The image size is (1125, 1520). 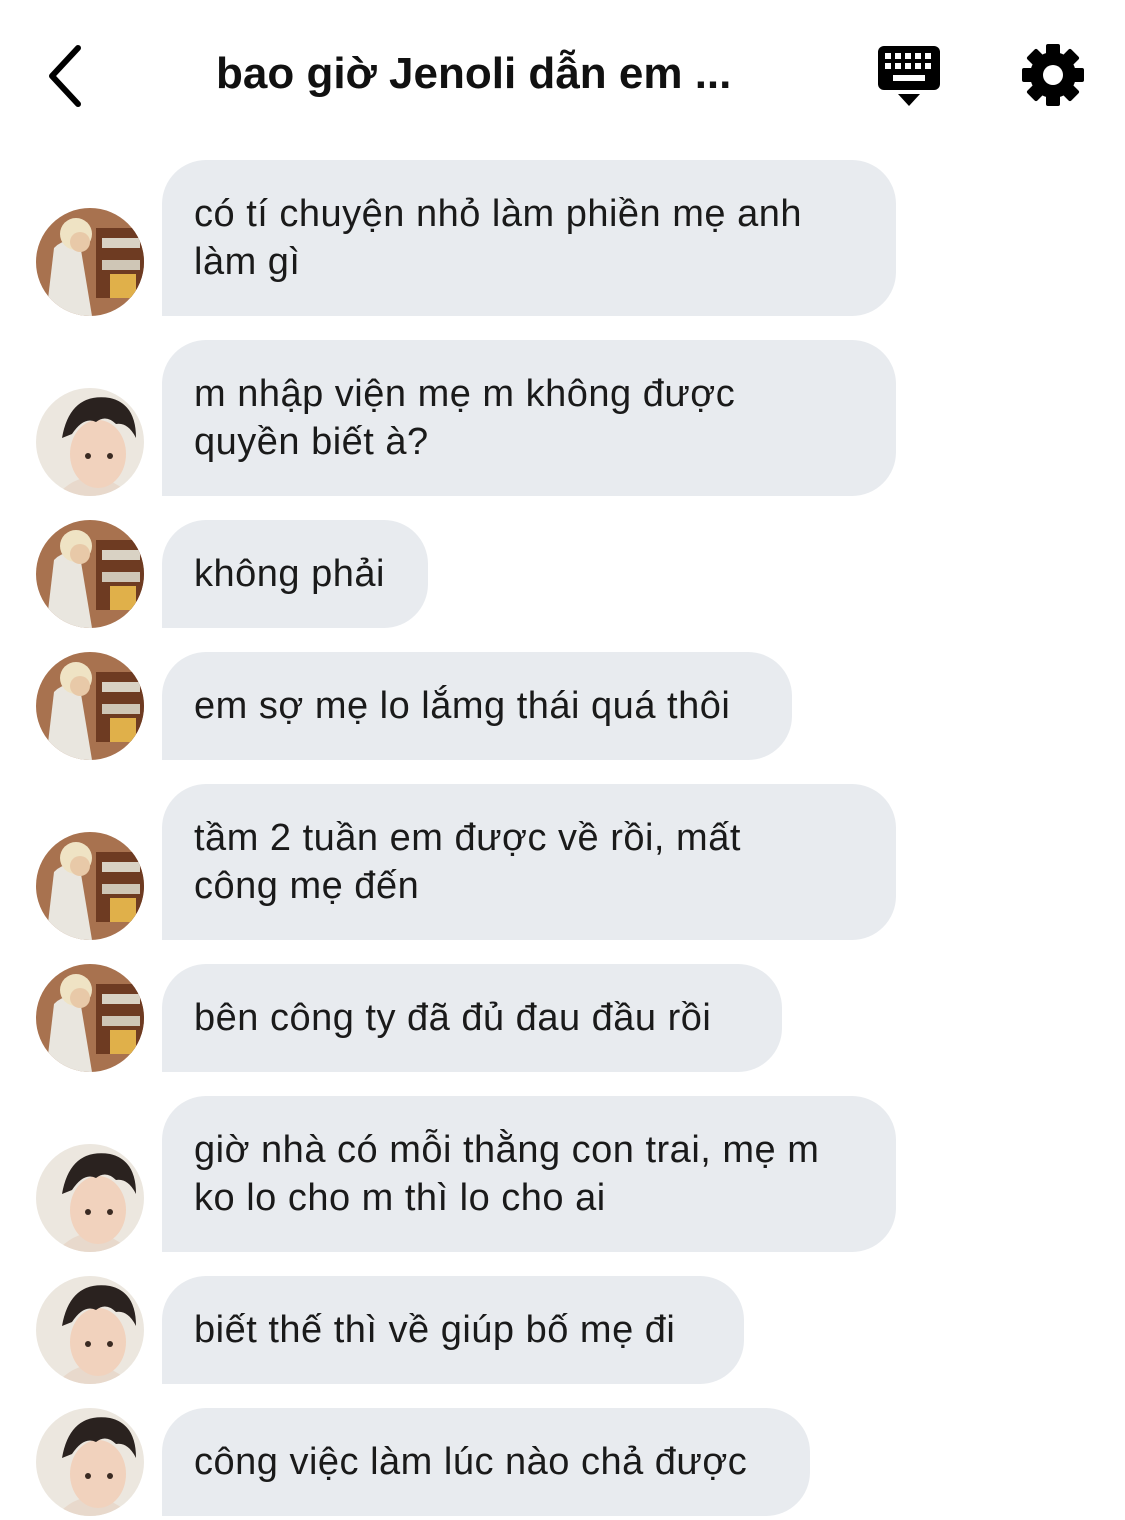 What do you see at coordinates (453, 1330) in the screenshot?
I see `message-bubble: biết thế thì về giúp bố mẹ đi` at bounding box center [453, 1330].